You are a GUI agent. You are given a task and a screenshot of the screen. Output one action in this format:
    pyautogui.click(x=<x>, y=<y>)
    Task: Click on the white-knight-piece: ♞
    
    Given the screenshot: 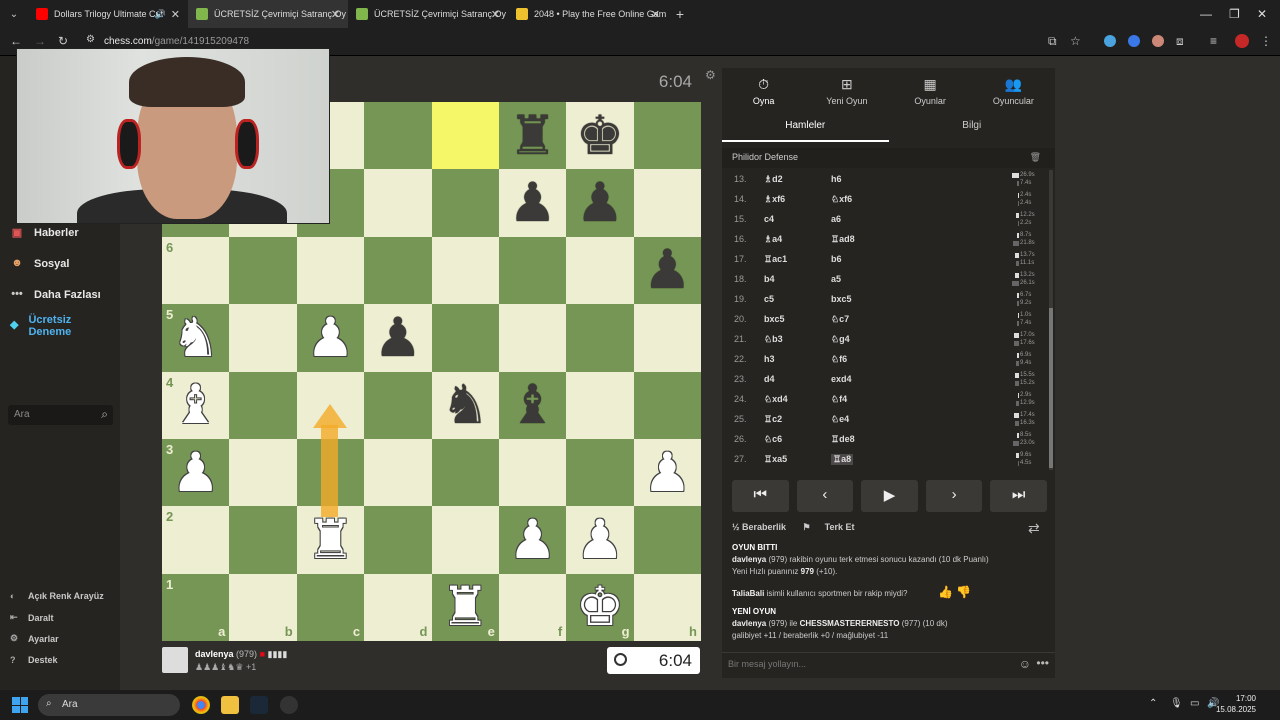 What is the action you would take?
    pyautogui.click(x=195, y=337)
    